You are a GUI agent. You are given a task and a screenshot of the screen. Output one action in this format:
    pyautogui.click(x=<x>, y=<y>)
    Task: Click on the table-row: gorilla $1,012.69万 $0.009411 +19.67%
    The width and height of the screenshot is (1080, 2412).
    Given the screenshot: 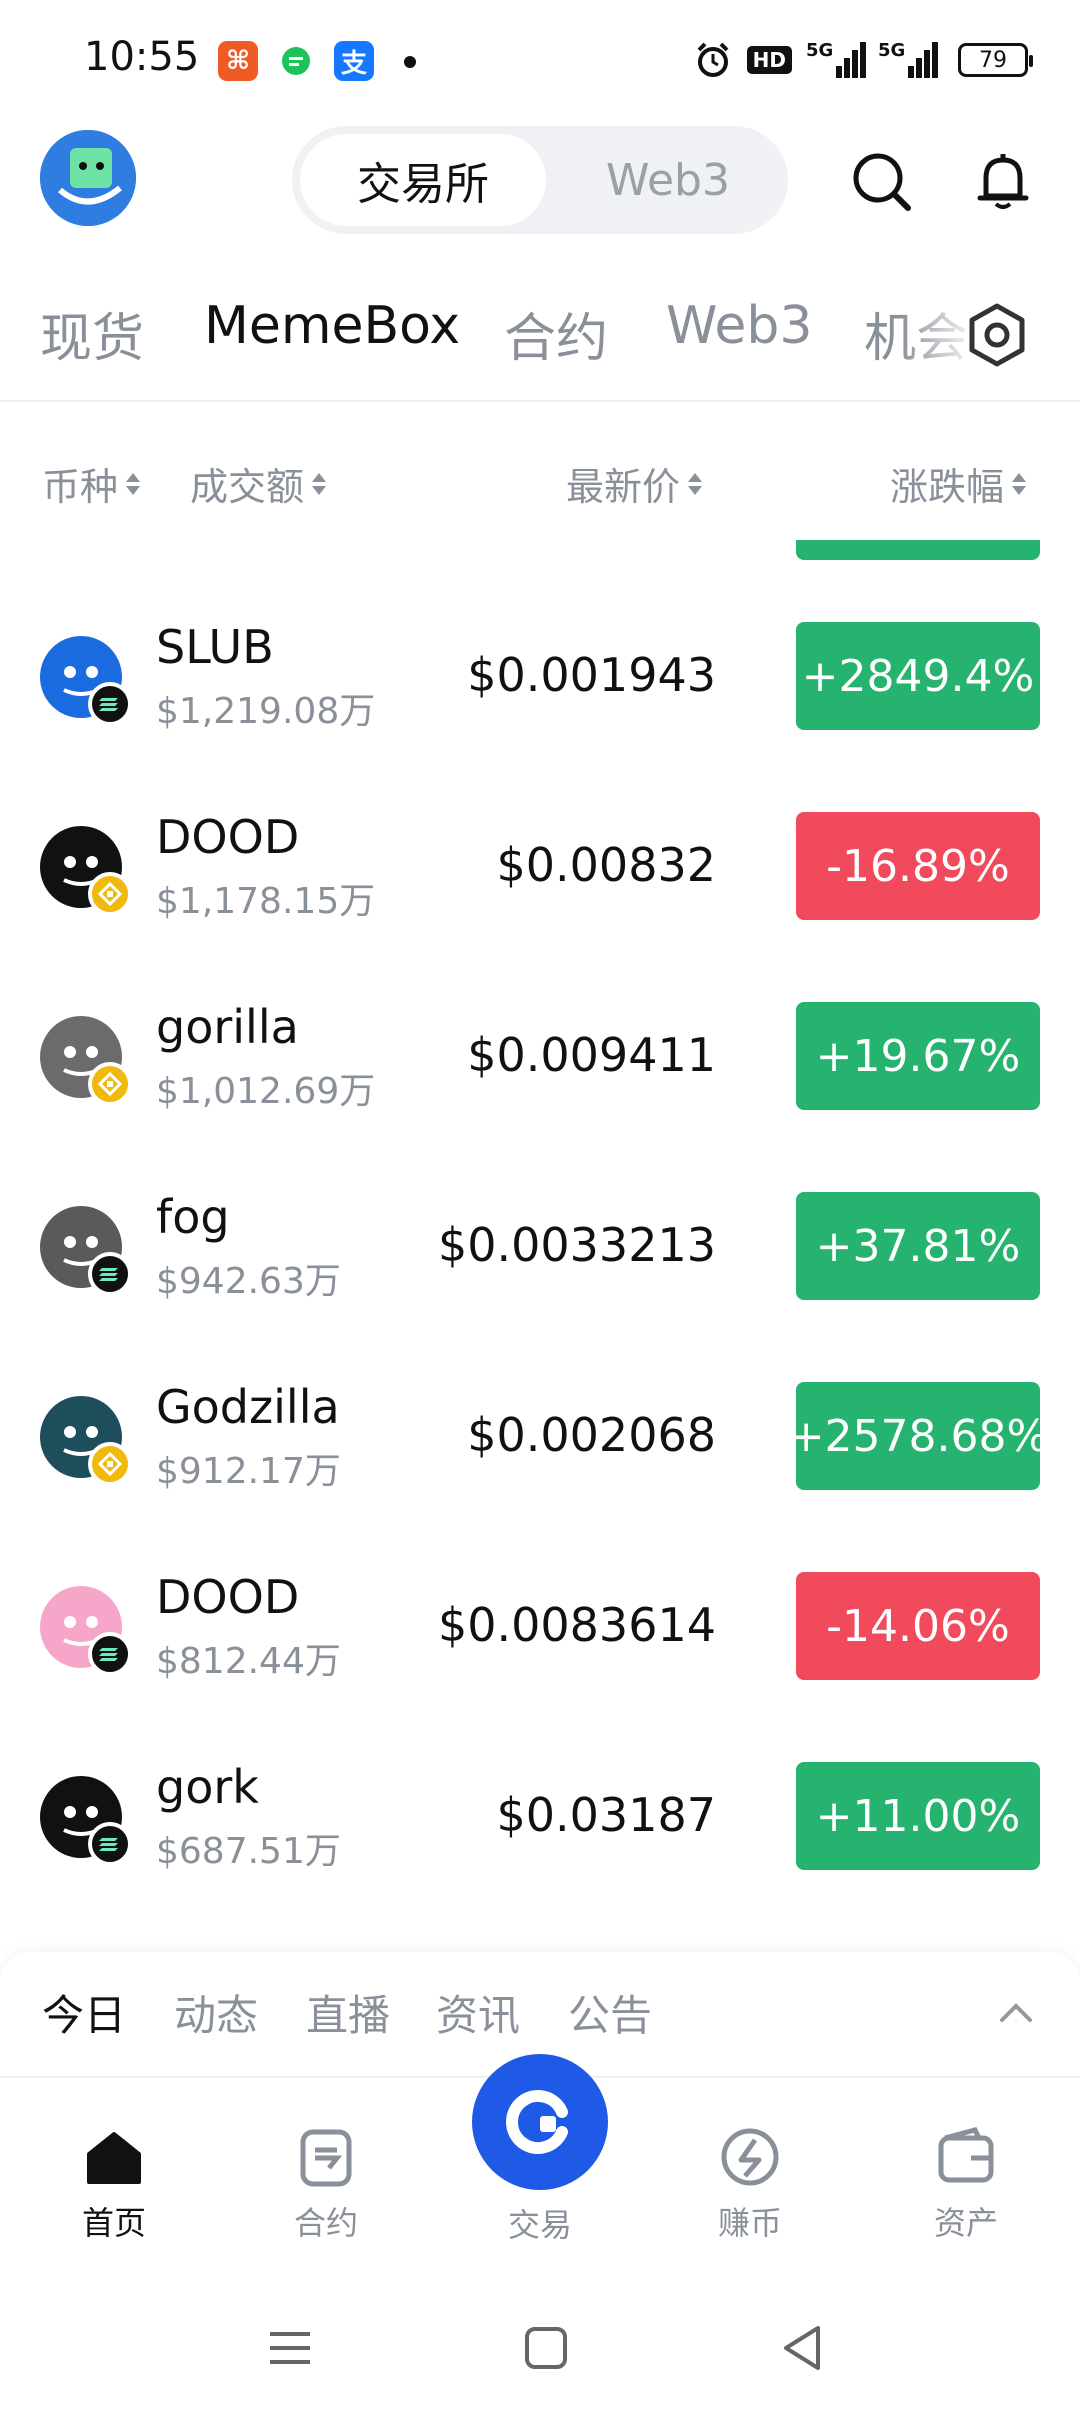 What is the action you would take?
    pyautogui.click(x=540, y=1083)
    